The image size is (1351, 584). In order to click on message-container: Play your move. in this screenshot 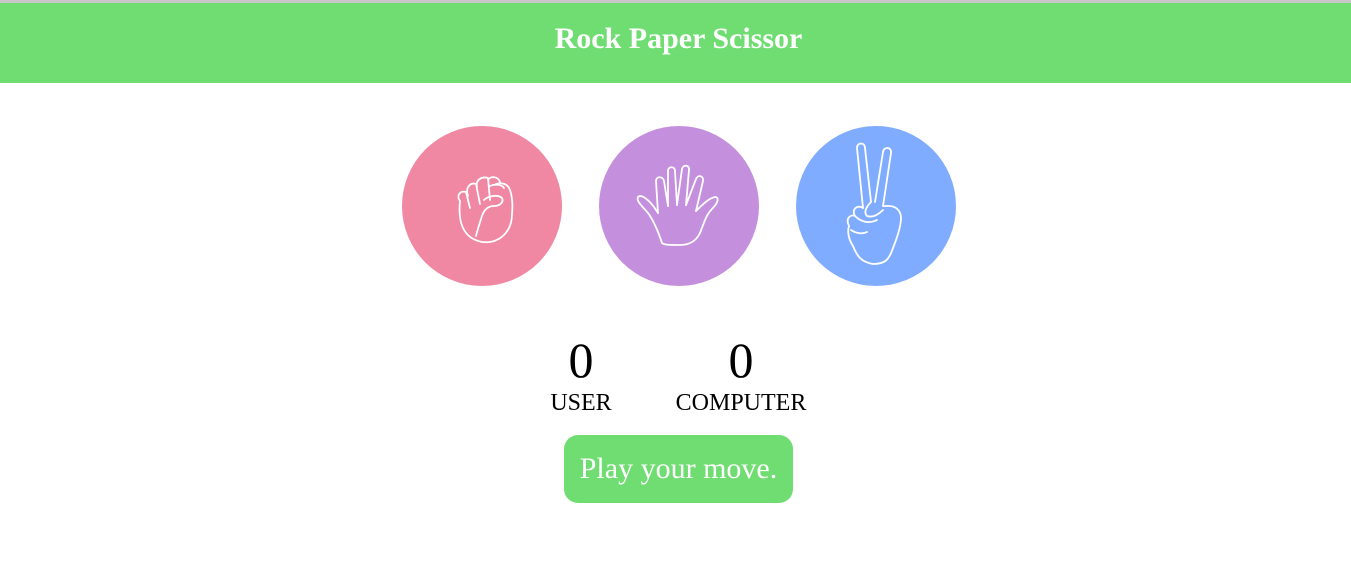, I will do `click(675, 469)`.